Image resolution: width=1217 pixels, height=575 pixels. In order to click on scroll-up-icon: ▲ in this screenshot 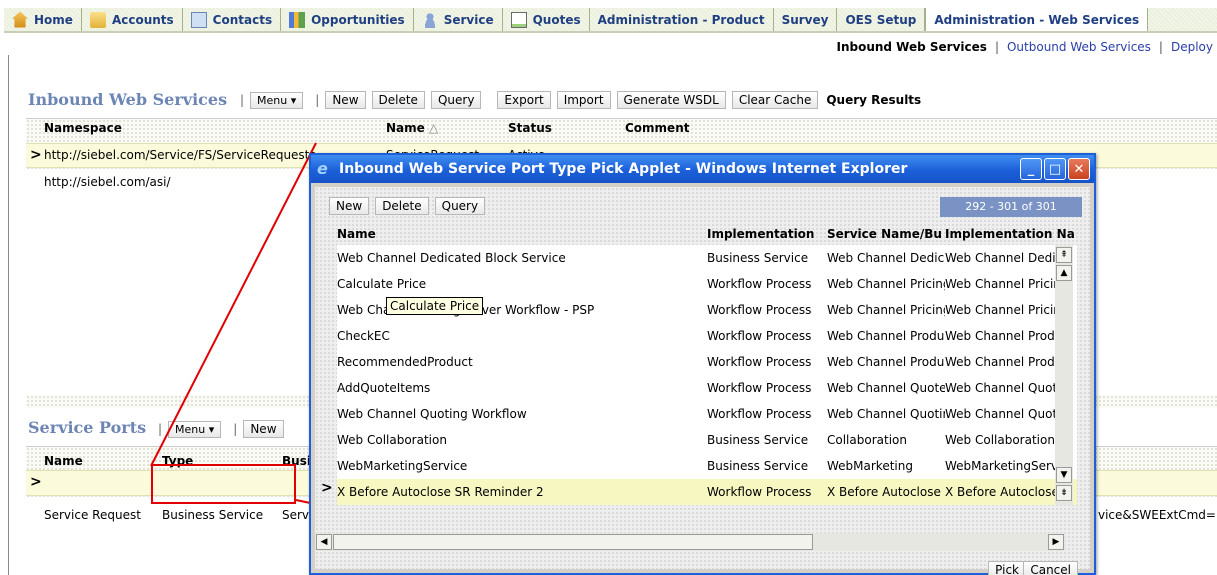, I will do `click(1064, 273)`.